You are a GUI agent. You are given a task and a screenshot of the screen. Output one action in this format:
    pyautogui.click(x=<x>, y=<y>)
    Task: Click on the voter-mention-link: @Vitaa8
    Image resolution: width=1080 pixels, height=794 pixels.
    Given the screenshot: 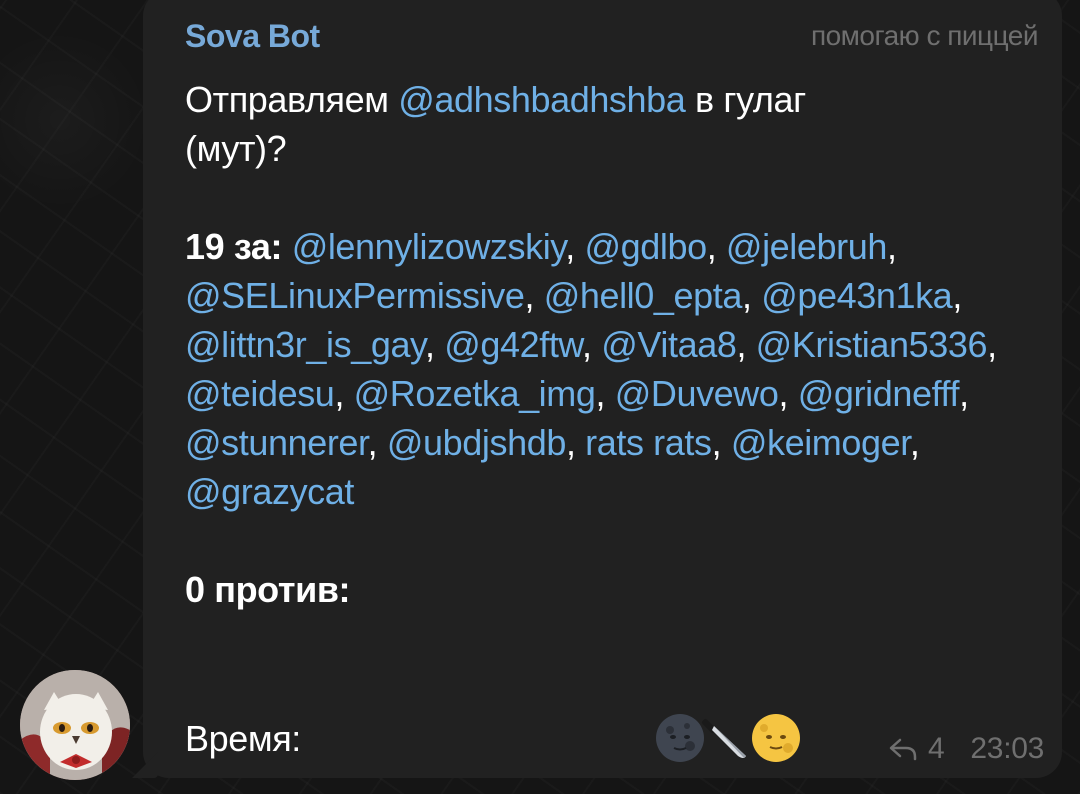 What is the action you would take?
    pyautogui.click(x=669, y=344)
    